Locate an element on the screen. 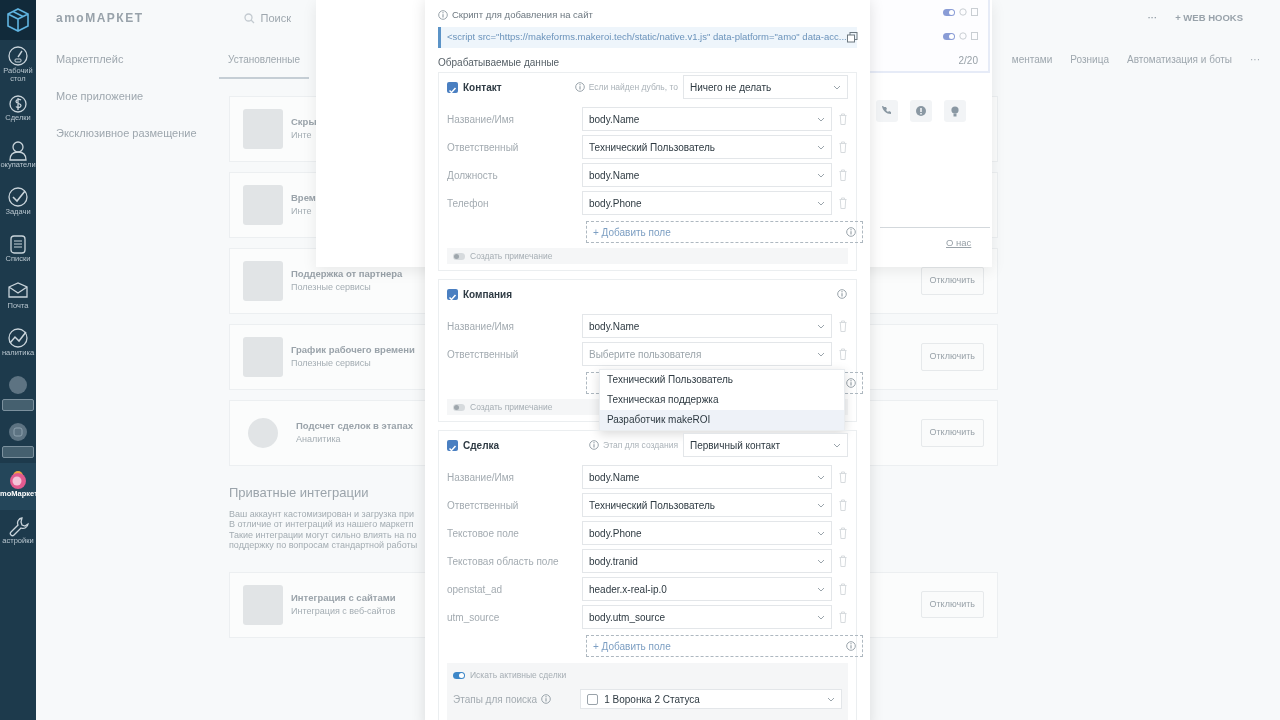 The width and height of the screenshot is (1280, 720). select-field: body.utm_source is located at coordinates (707, 617).